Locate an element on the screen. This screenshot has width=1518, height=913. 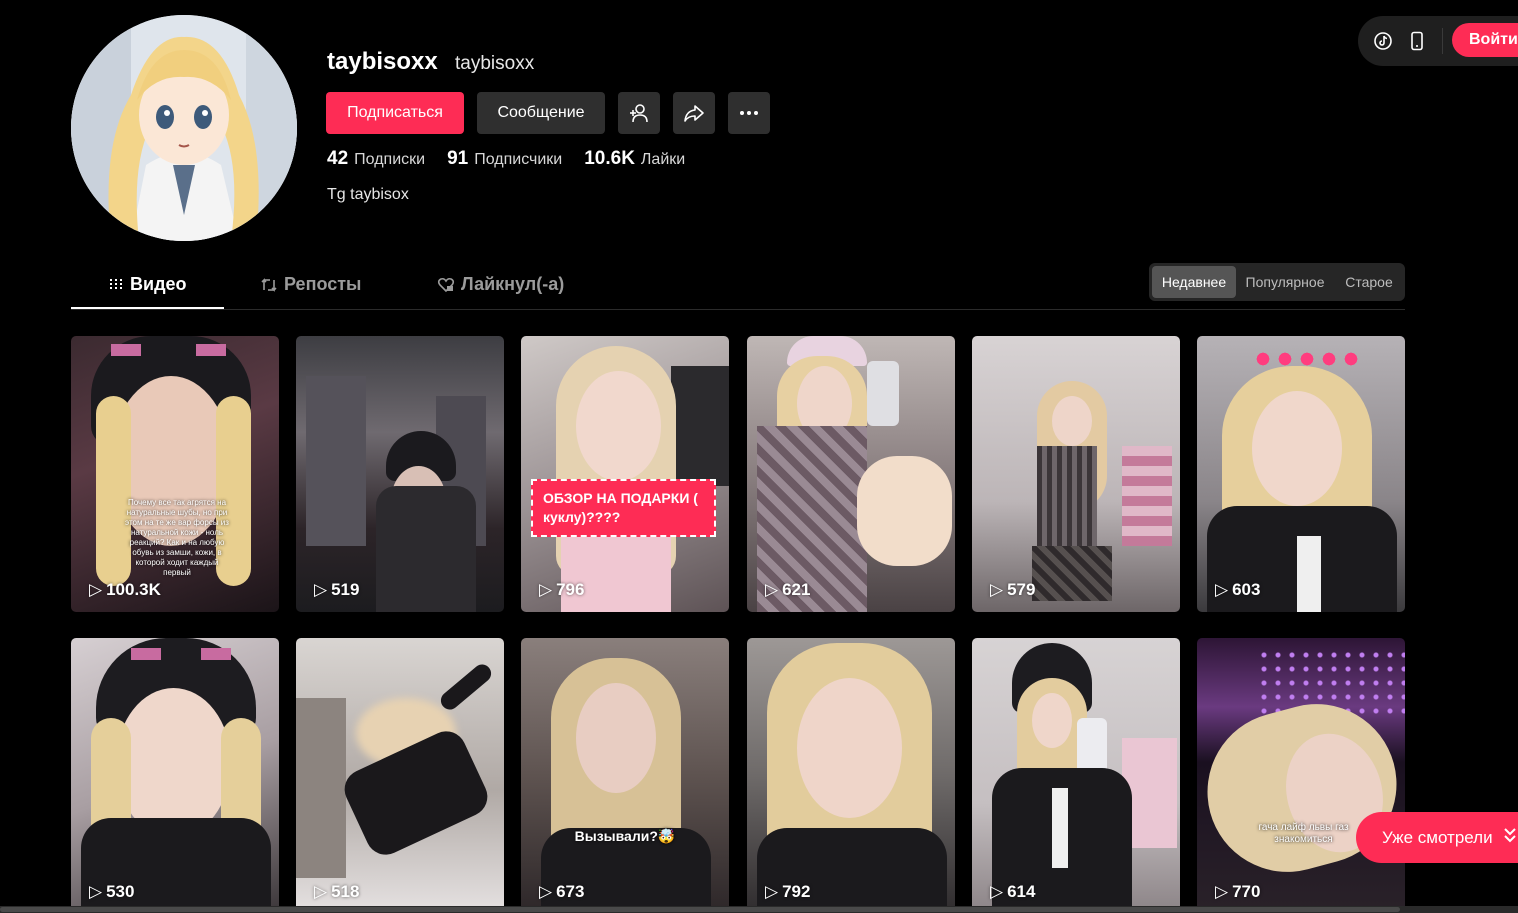
more-options-button is located at coordinates (749, 113).